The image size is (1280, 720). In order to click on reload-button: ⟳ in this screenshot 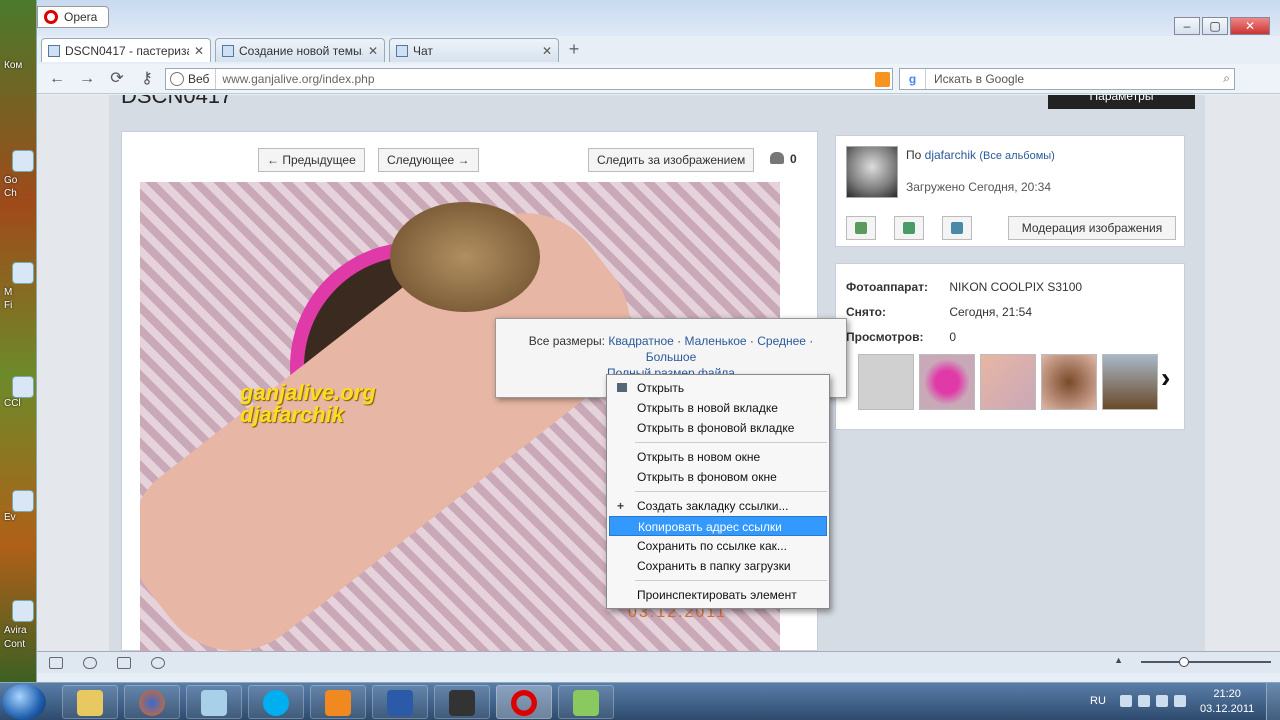, I will do `click(117, 79)`.